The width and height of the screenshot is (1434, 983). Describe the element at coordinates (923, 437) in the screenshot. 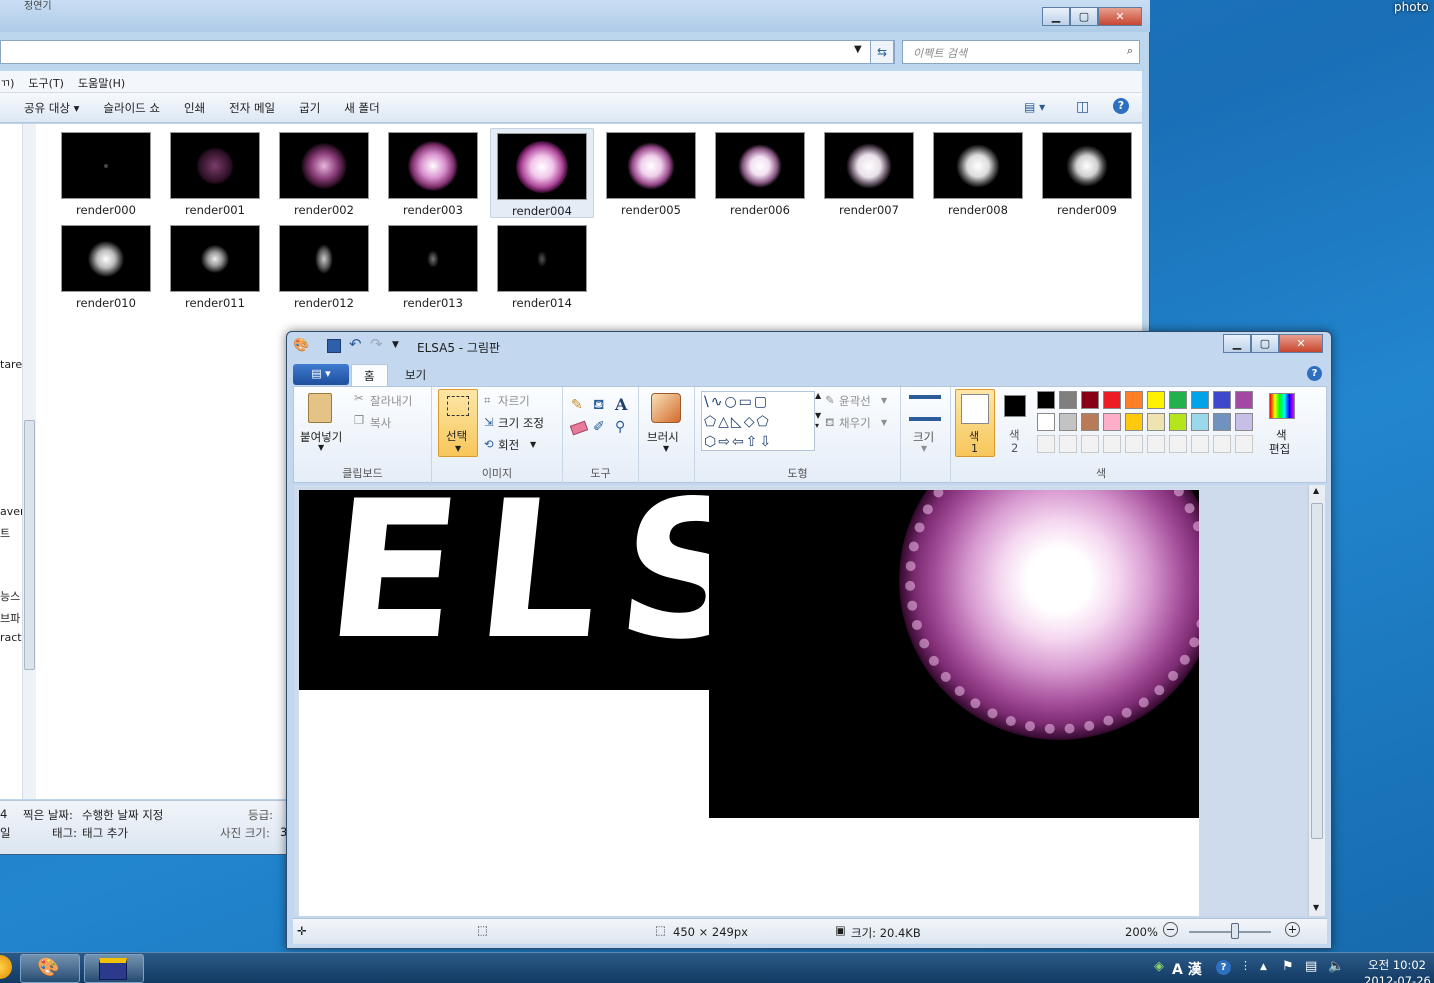

I see `size-button: 크기` at that location.